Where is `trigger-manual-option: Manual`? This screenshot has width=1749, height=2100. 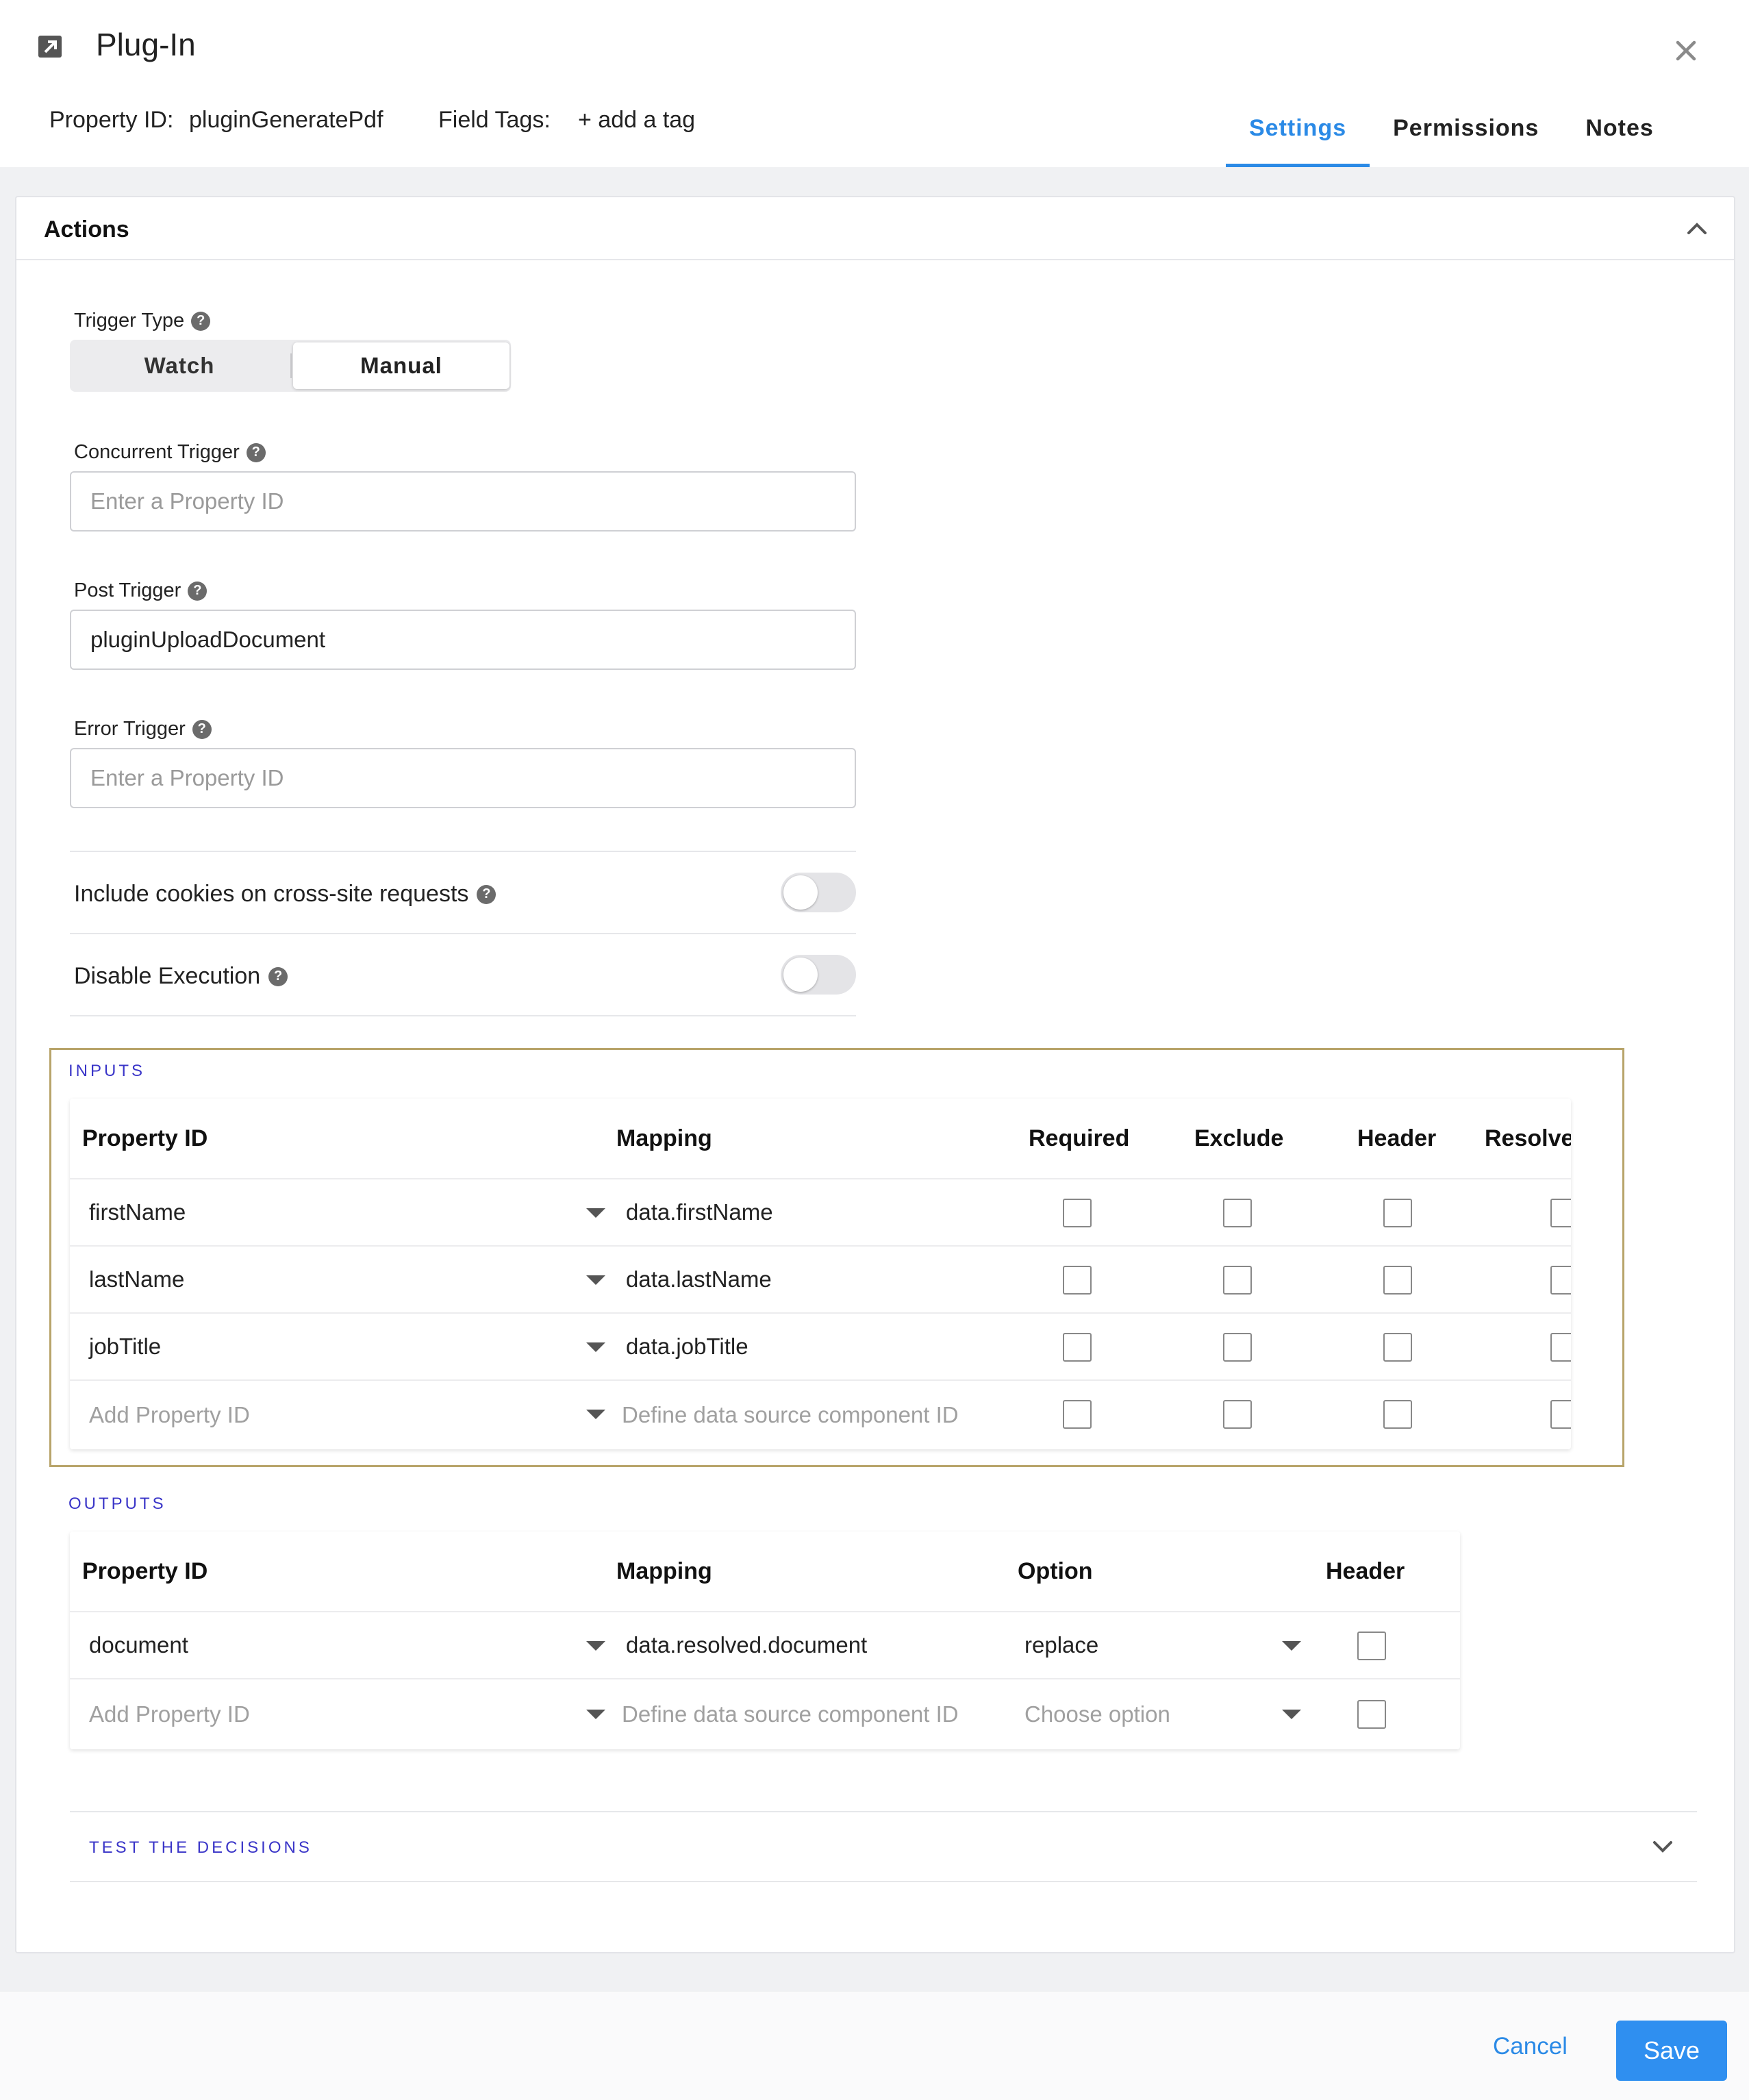 trigger-manual-option: Manual is located at coordinates (401, 365).